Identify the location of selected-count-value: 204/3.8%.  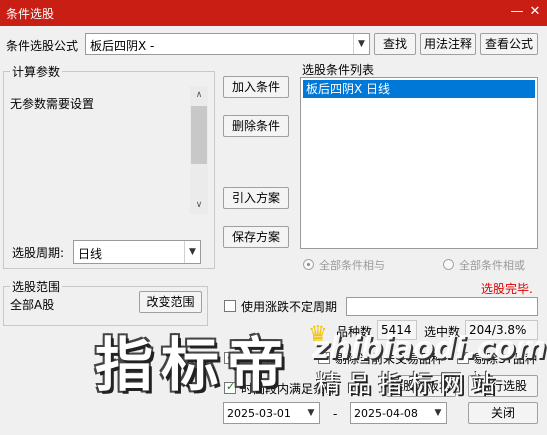
(501, 330).